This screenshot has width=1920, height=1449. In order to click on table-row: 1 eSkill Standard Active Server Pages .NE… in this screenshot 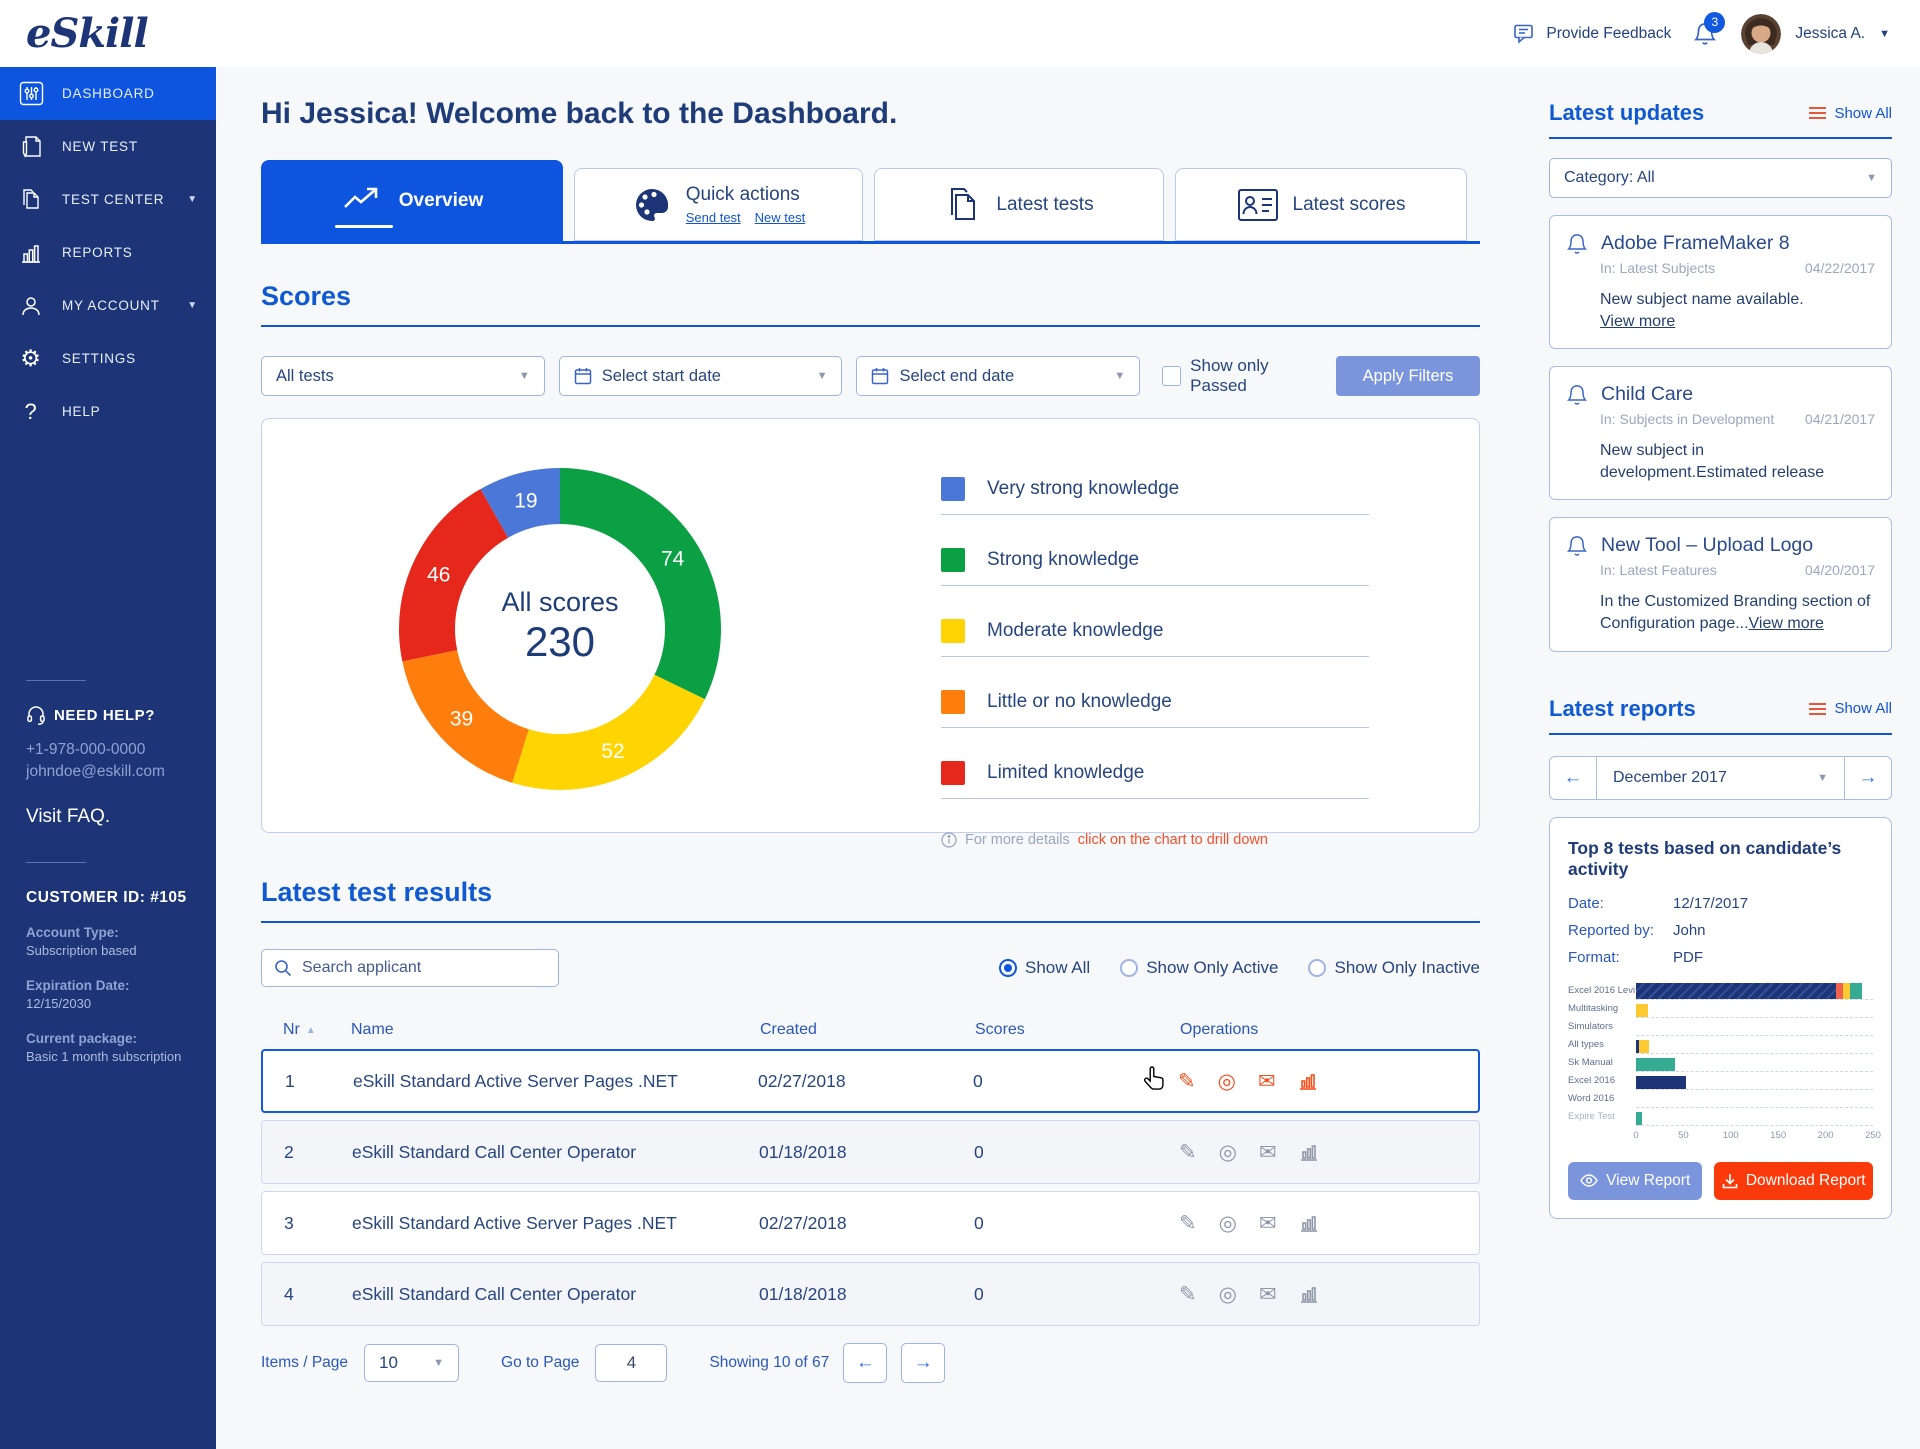, I will do `click(870, 1081)`.